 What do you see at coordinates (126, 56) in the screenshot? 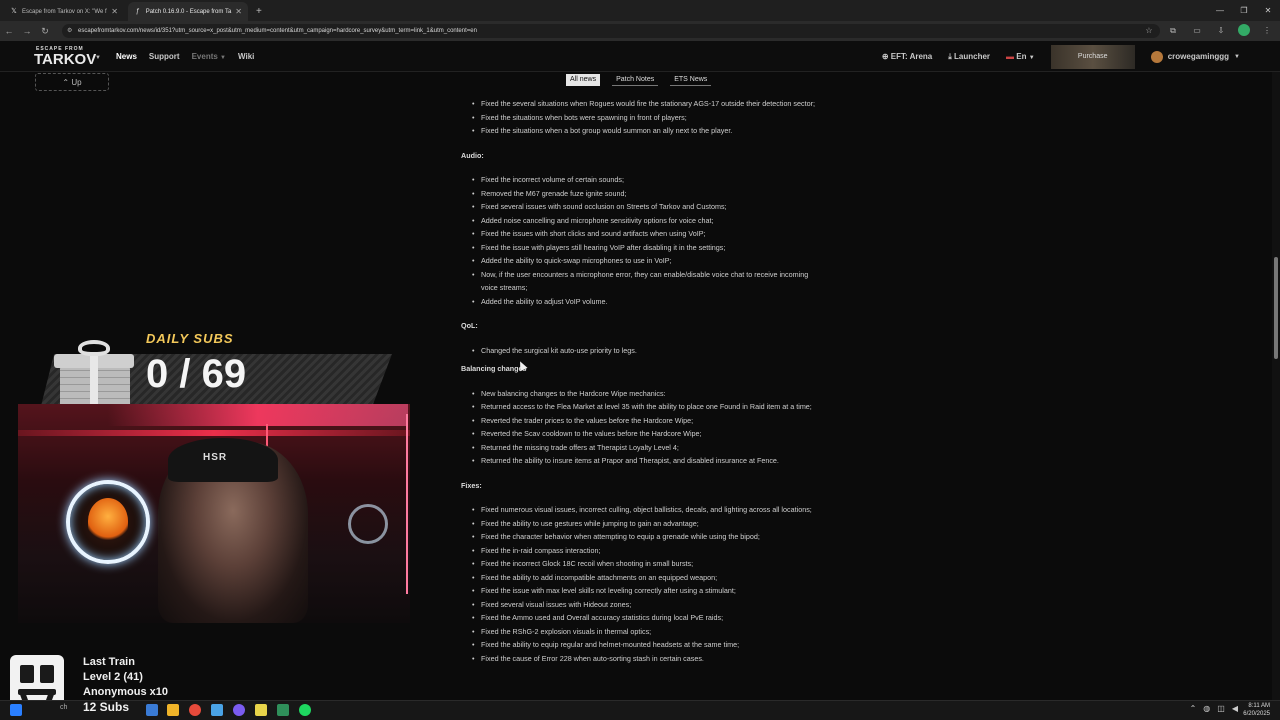
I see `nav-news: News` at bounding box center [126, 56].